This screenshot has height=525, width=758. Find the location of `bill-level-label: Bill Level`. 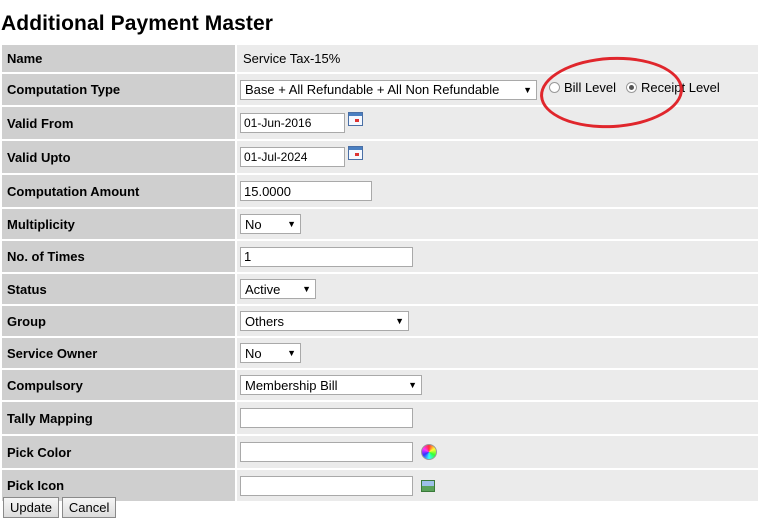

bill-level-label: Bill Level is located at coordinates (590, 87).